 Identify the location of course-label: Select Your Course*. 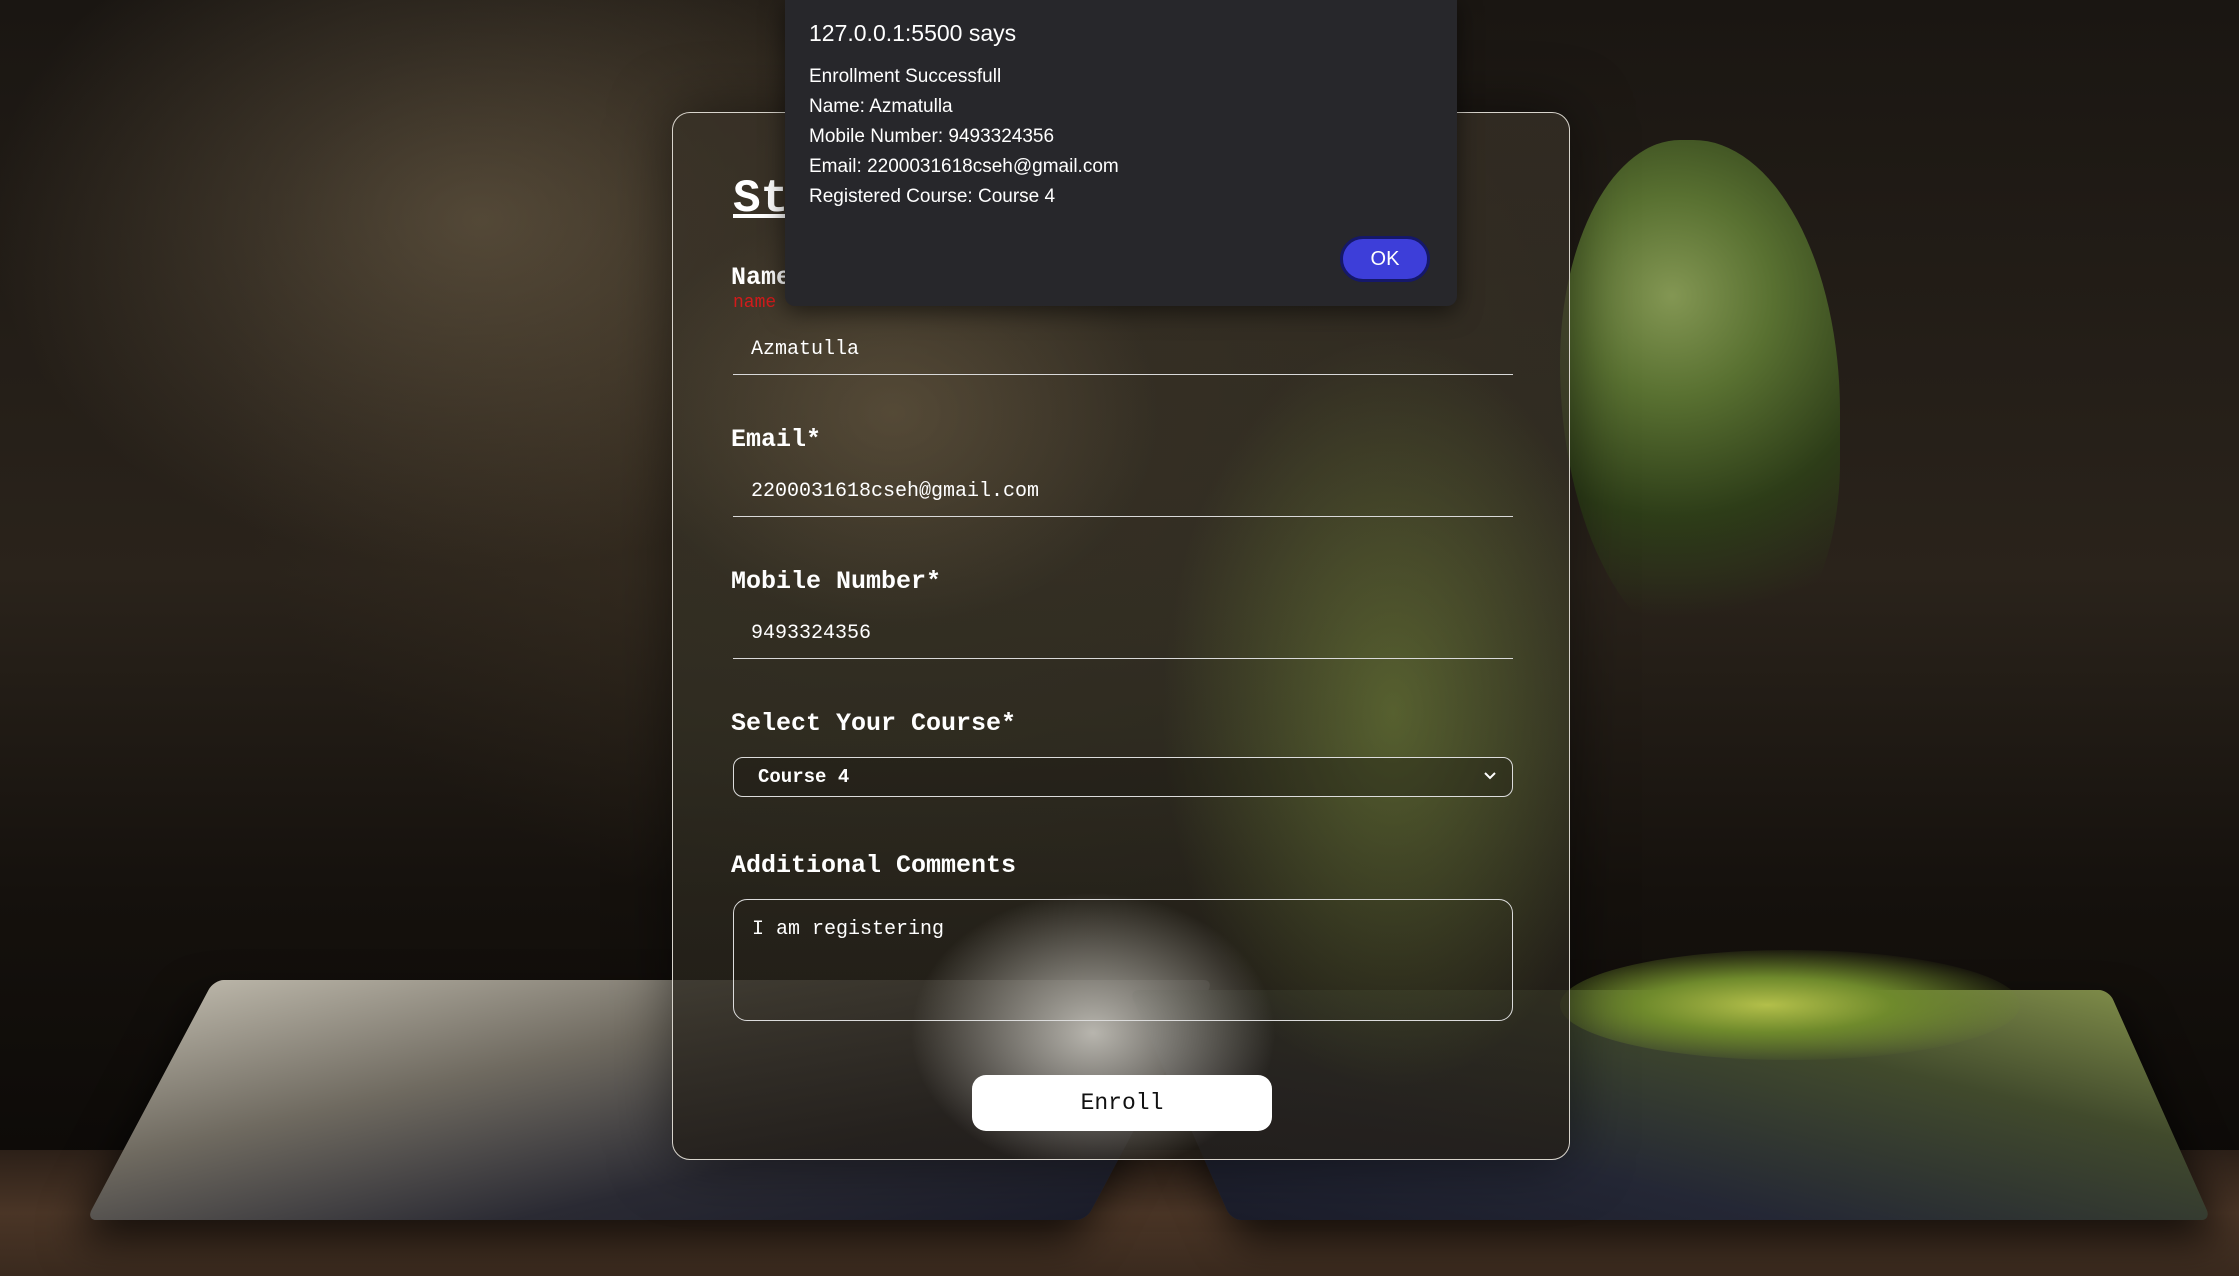
(874, 723).